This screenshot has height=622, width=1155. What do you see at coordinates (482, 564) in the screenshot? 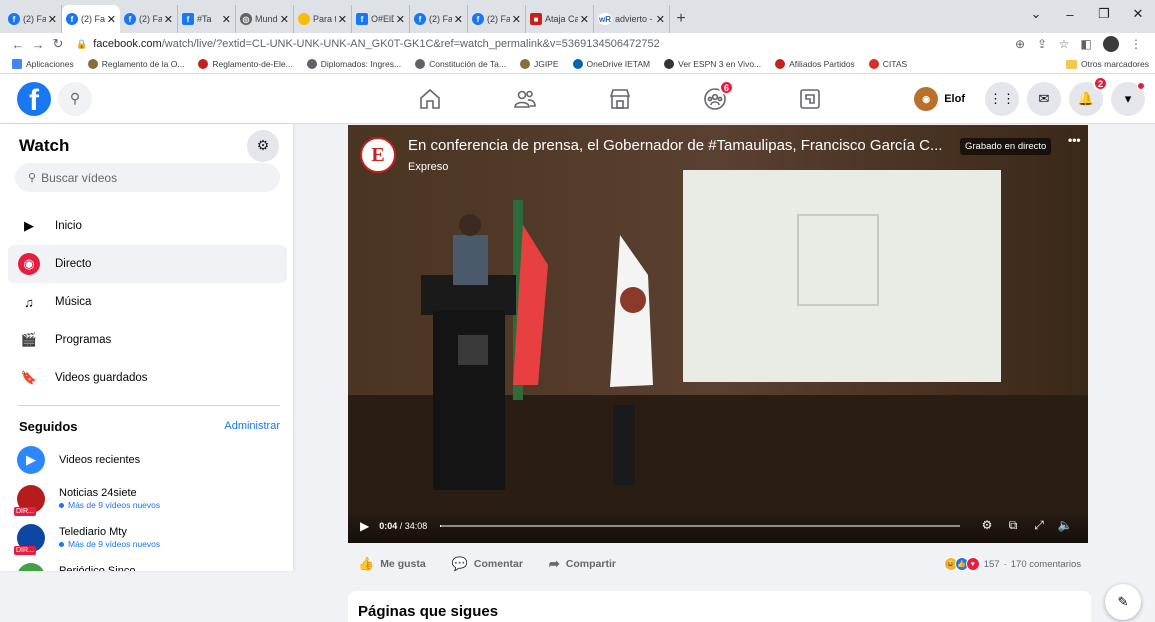
I see `comment-button: 💬 Comentar` at bounding box center [482, 564].